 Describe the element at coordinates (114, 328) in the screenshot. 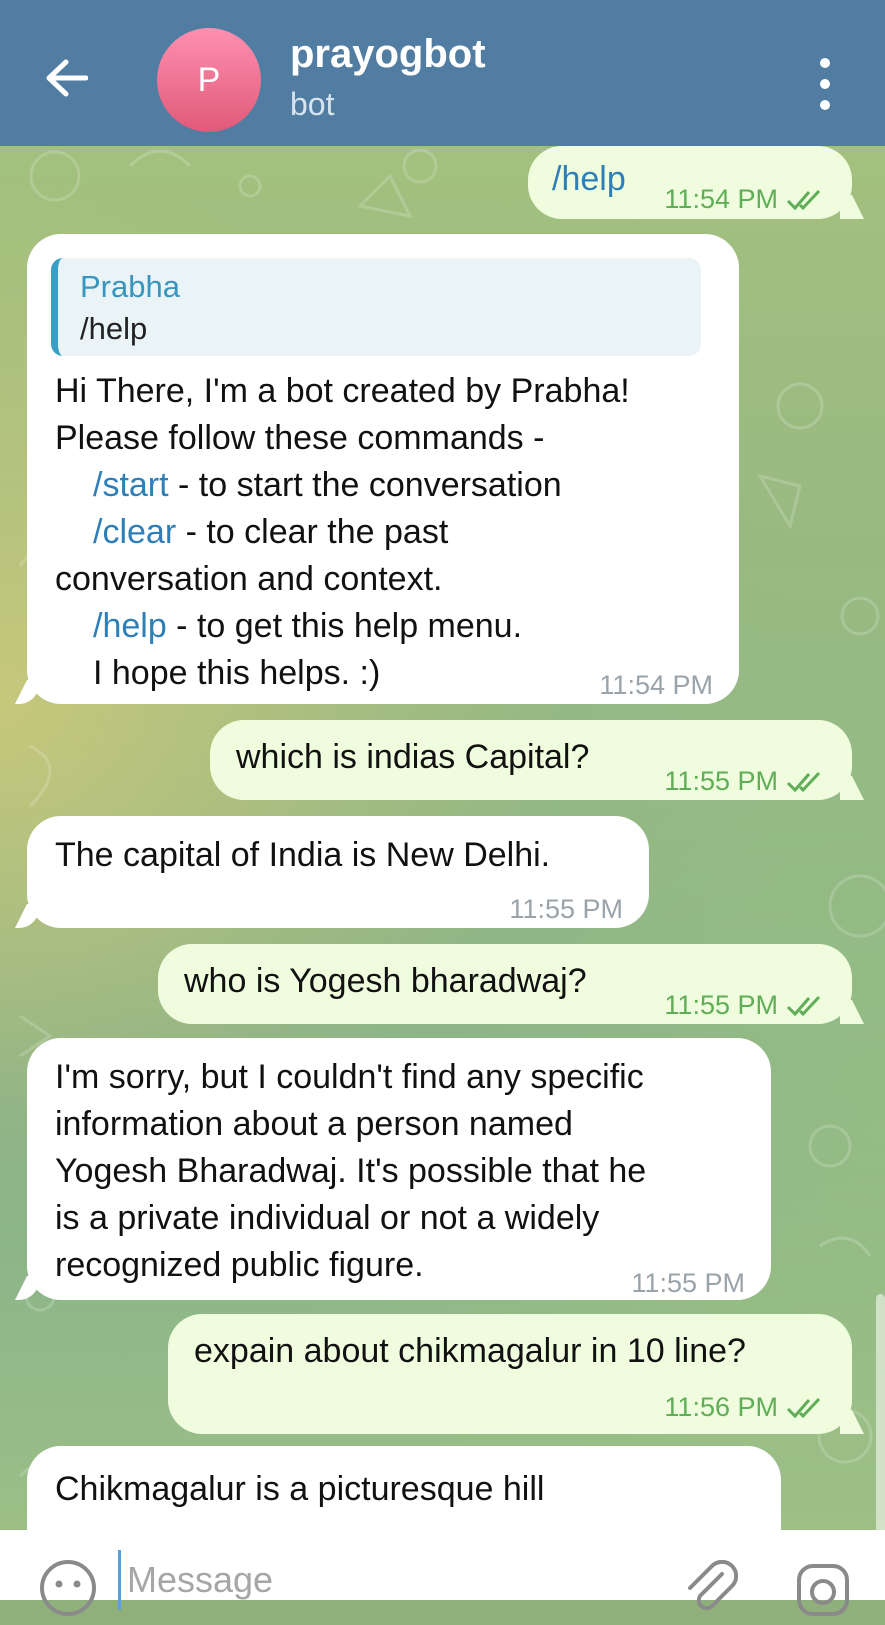

I see `reply-text: /help` at that location.